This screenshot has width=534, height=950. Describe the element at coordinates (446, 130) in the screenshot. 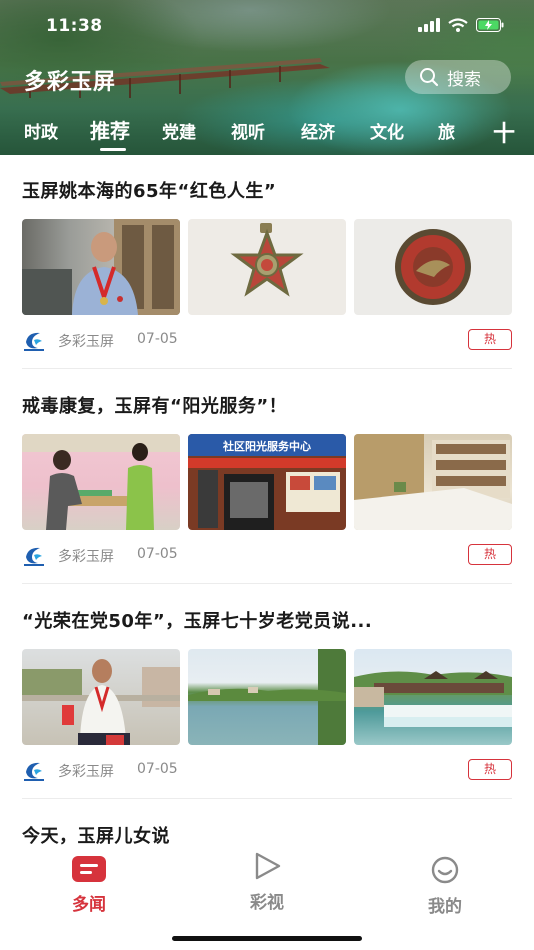

I see `tab-lv: 旅` at that location.